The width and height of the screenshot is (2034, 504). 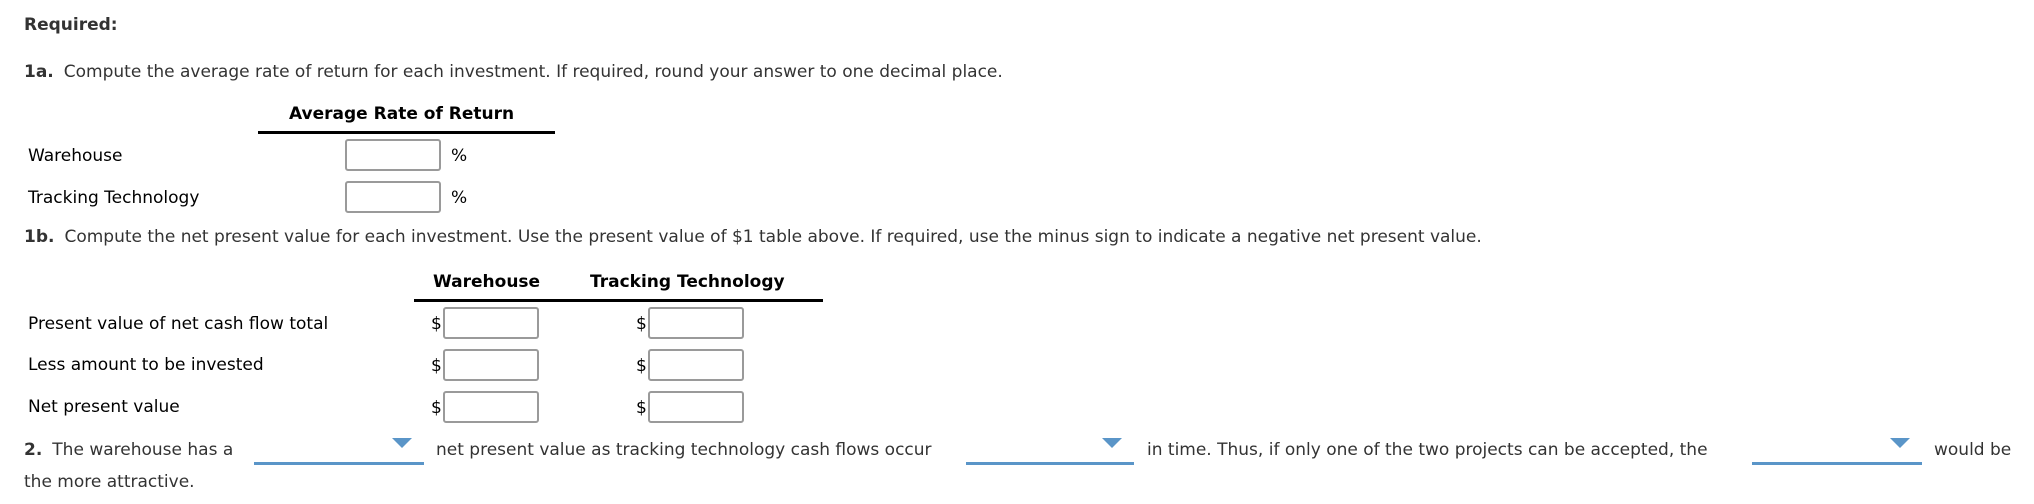 What do you see at coordinates (393, 155) in the screenshot?
I see `warehouse-rate-input` at bounding box center [393, 155].